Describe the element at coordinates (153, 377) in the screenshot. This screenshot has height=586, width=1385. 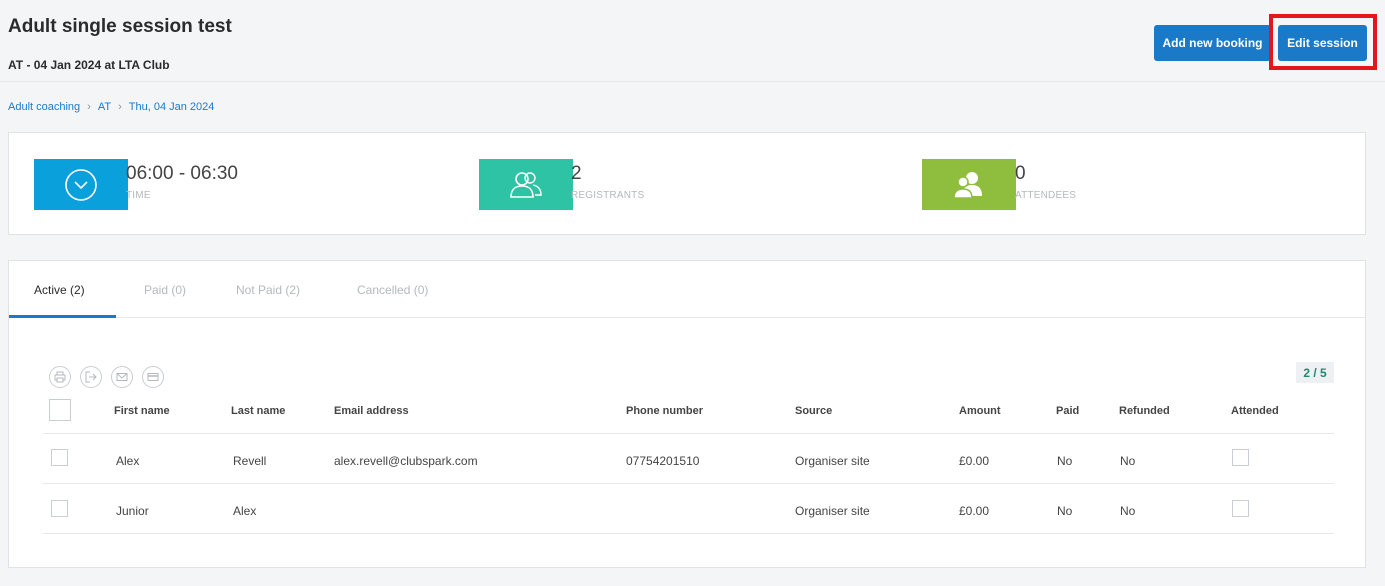
I see `card-icon` at that location.